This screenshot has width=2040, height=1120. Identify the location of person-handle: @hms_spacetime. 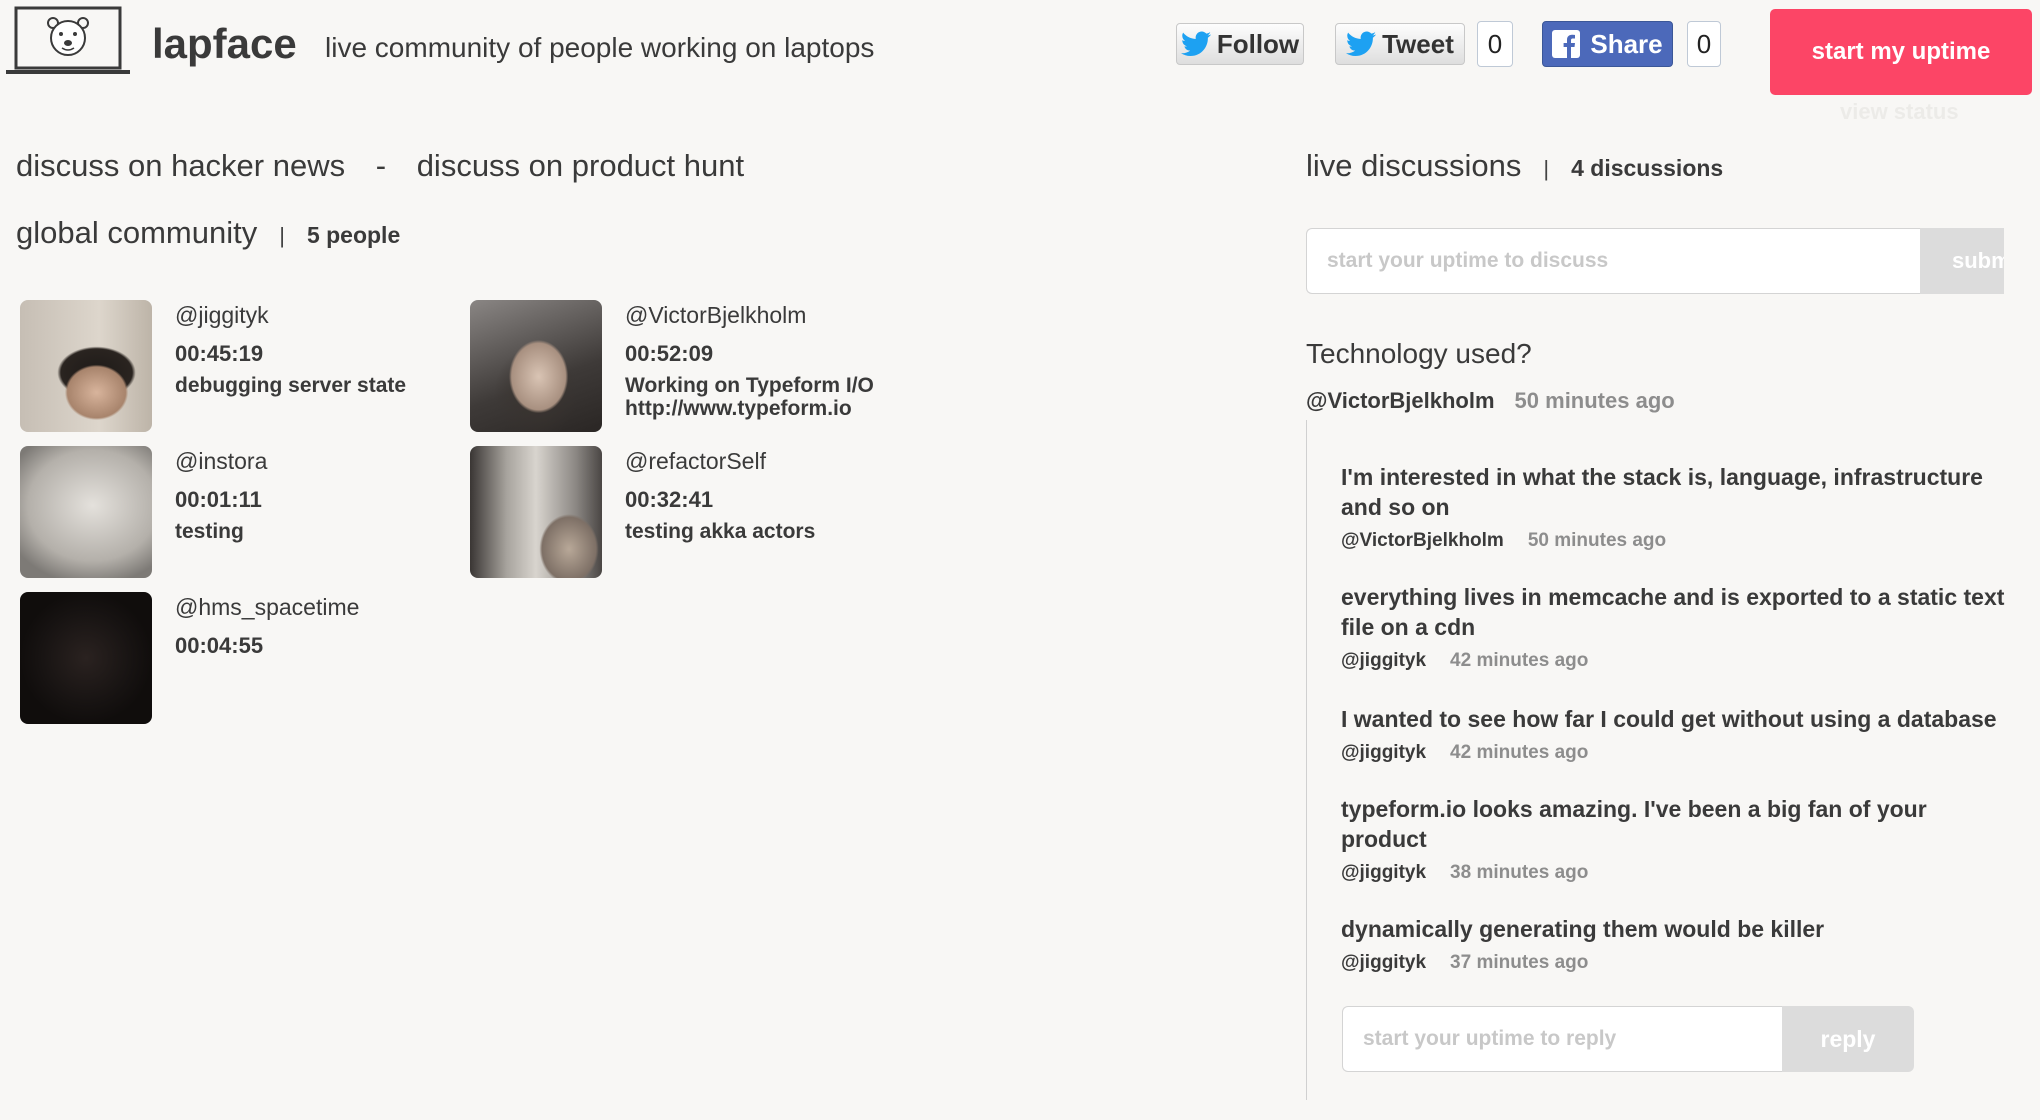
(317, 610).